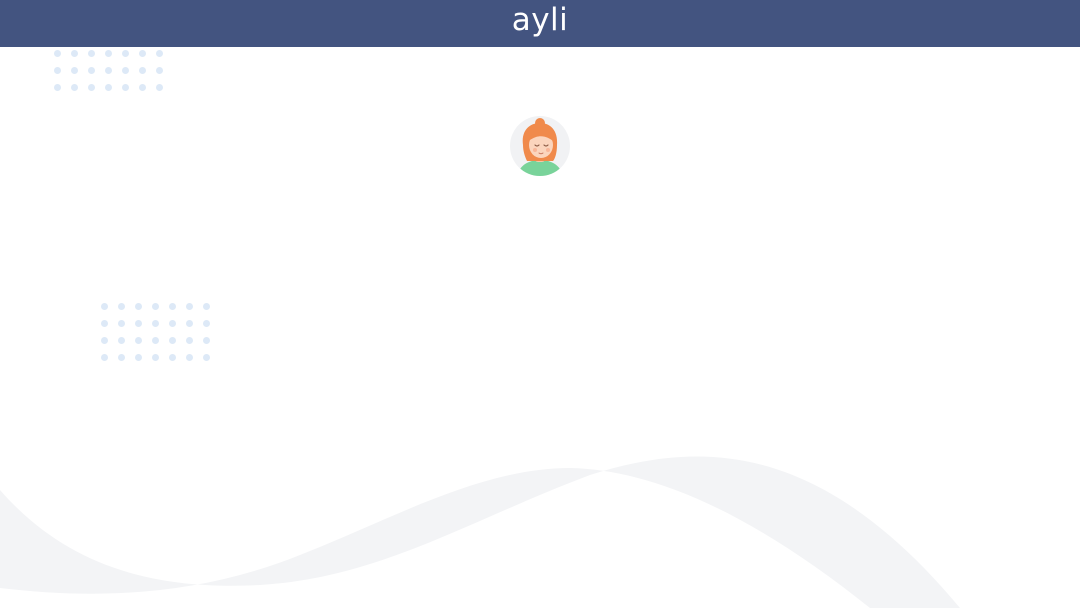  What do you see at coordinates (540, 146) in the screenshot?
I see `user-avatar-icon` at bounding box center [540, 146].